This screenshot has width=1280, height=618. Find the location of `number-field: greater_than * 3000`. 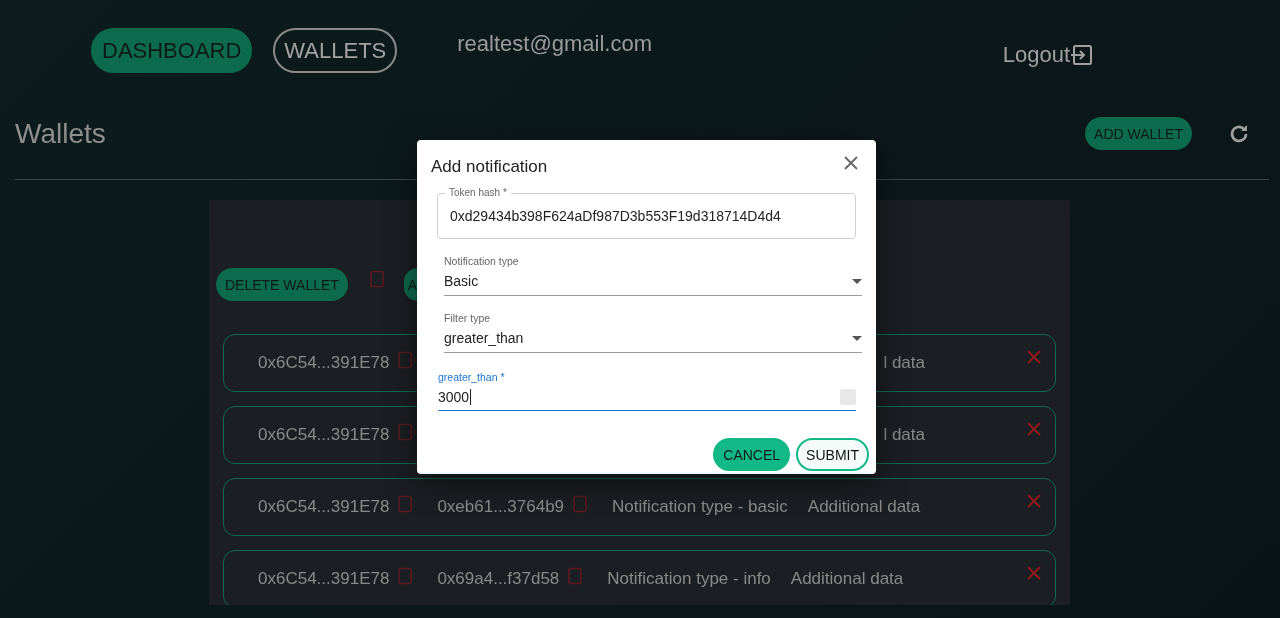

number-field: greater_than * 3000 is located at coordinates (647, 391).